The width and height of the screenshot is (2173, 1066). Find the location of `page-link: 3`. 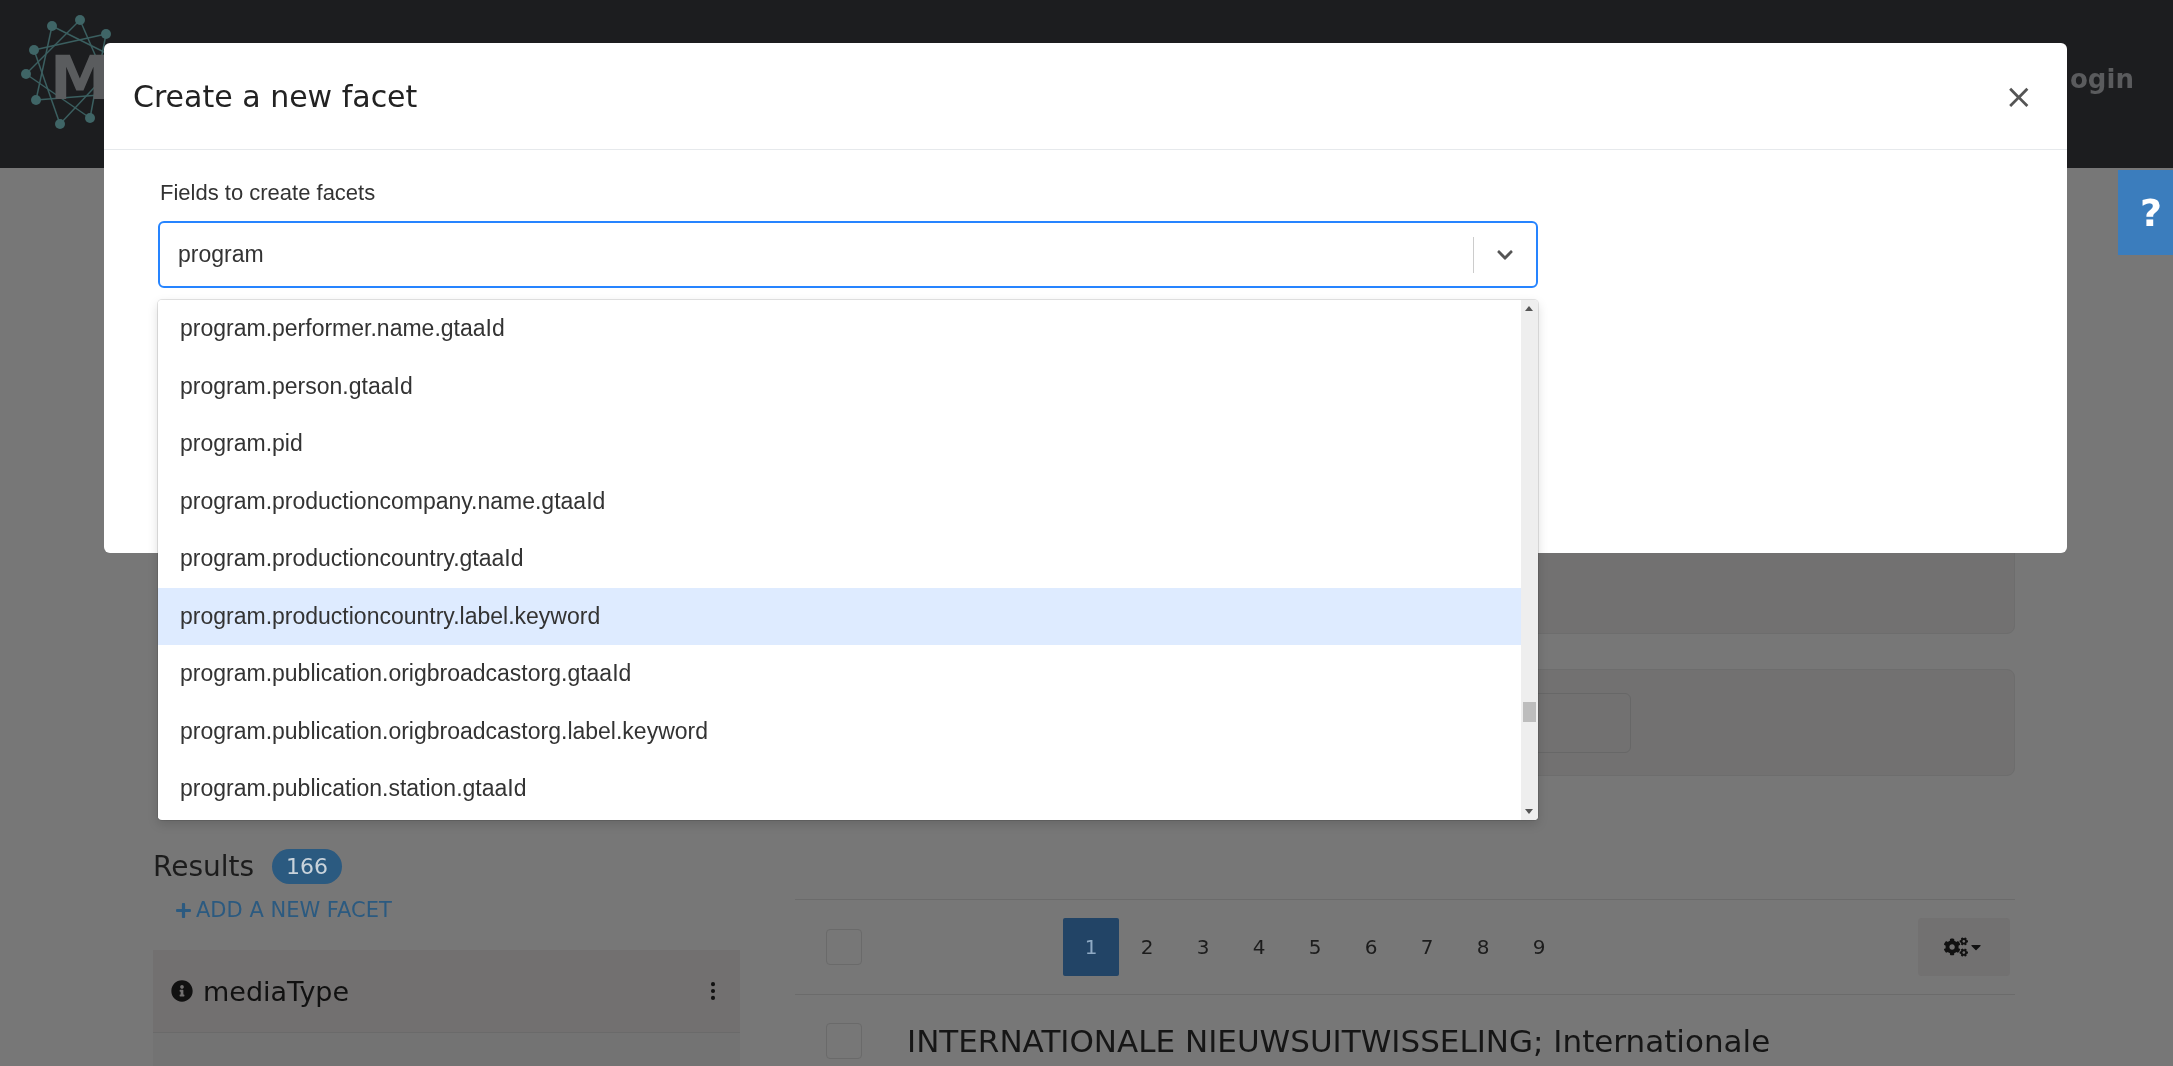

page-link: 3 is located at coordinates (1203, 947).